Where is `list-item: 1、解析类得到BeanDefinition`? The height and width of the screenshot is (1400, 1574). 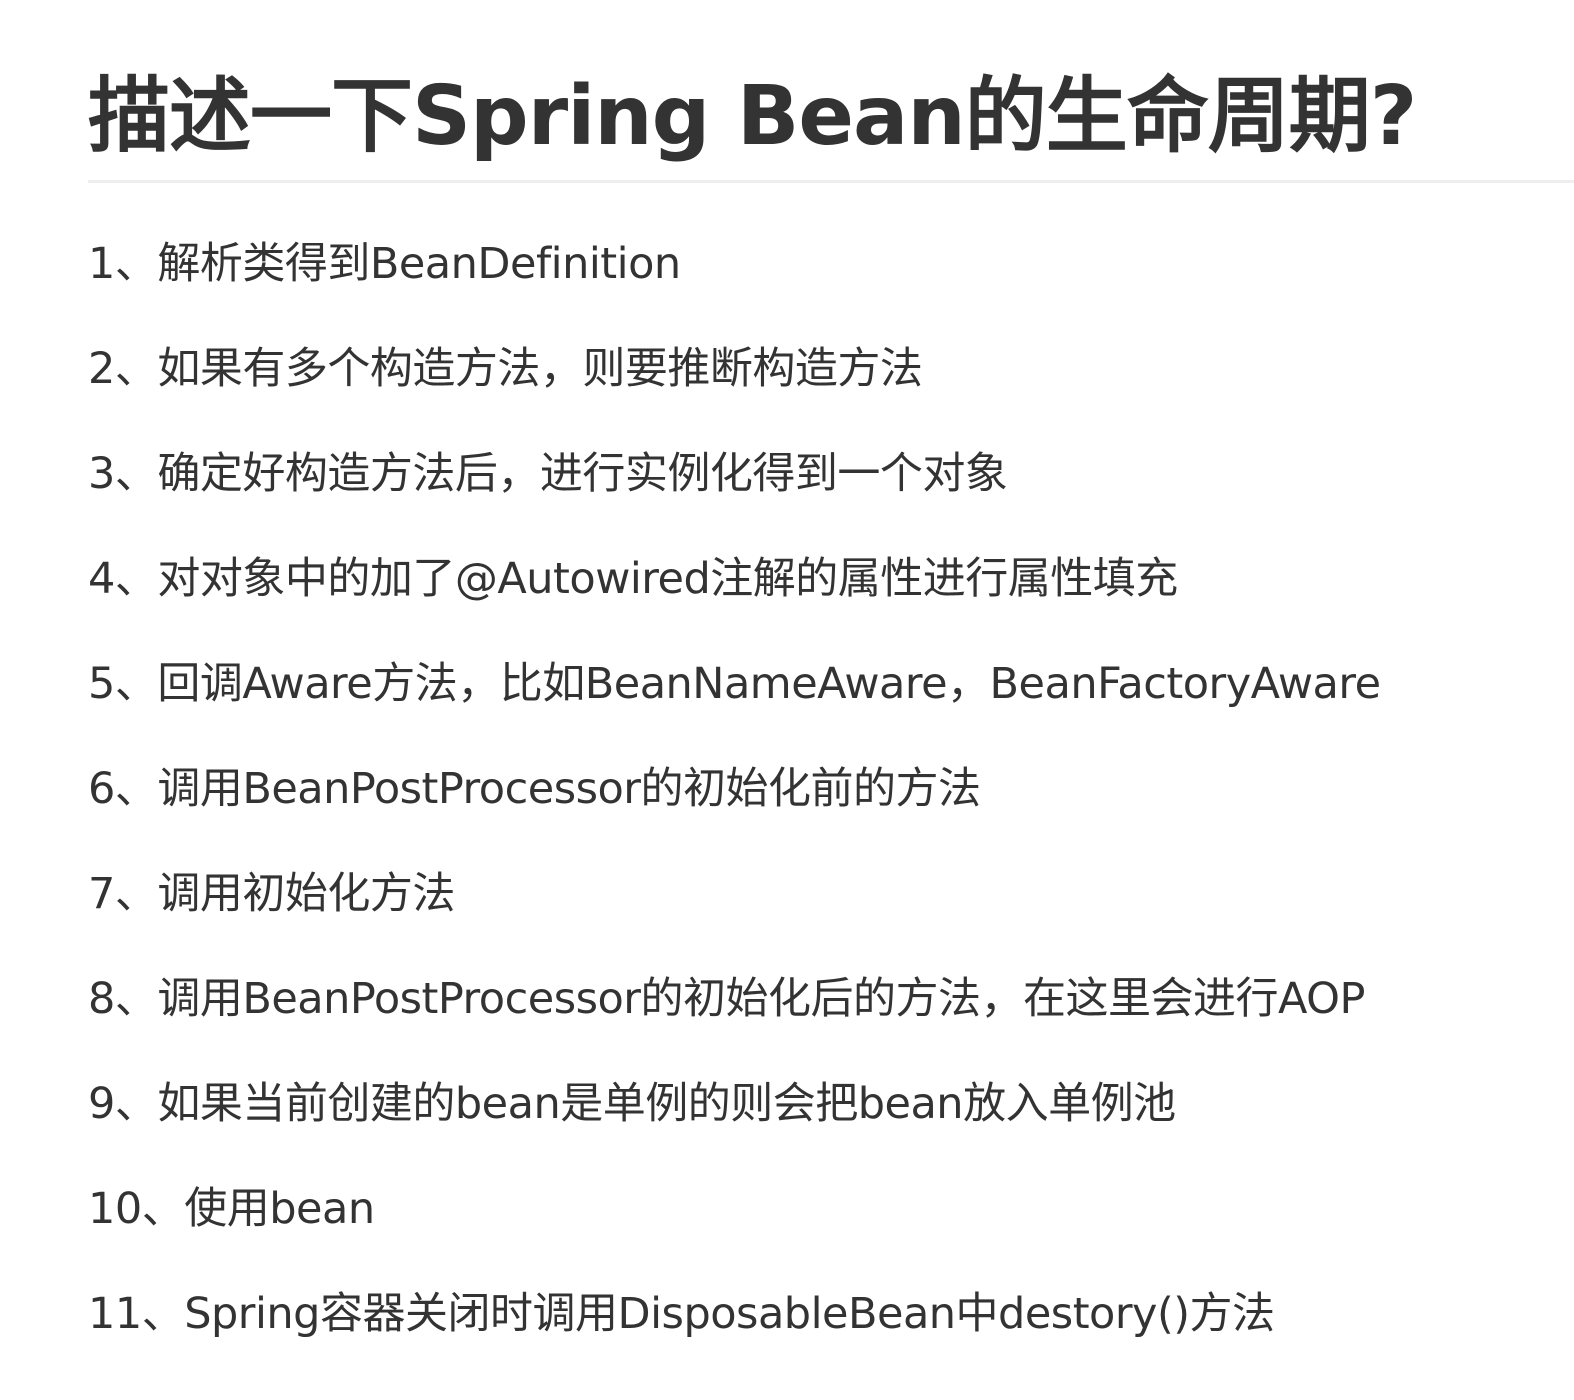
list-item: 1、解析类得到BeanDefinition is located at coordinates (384, 264).